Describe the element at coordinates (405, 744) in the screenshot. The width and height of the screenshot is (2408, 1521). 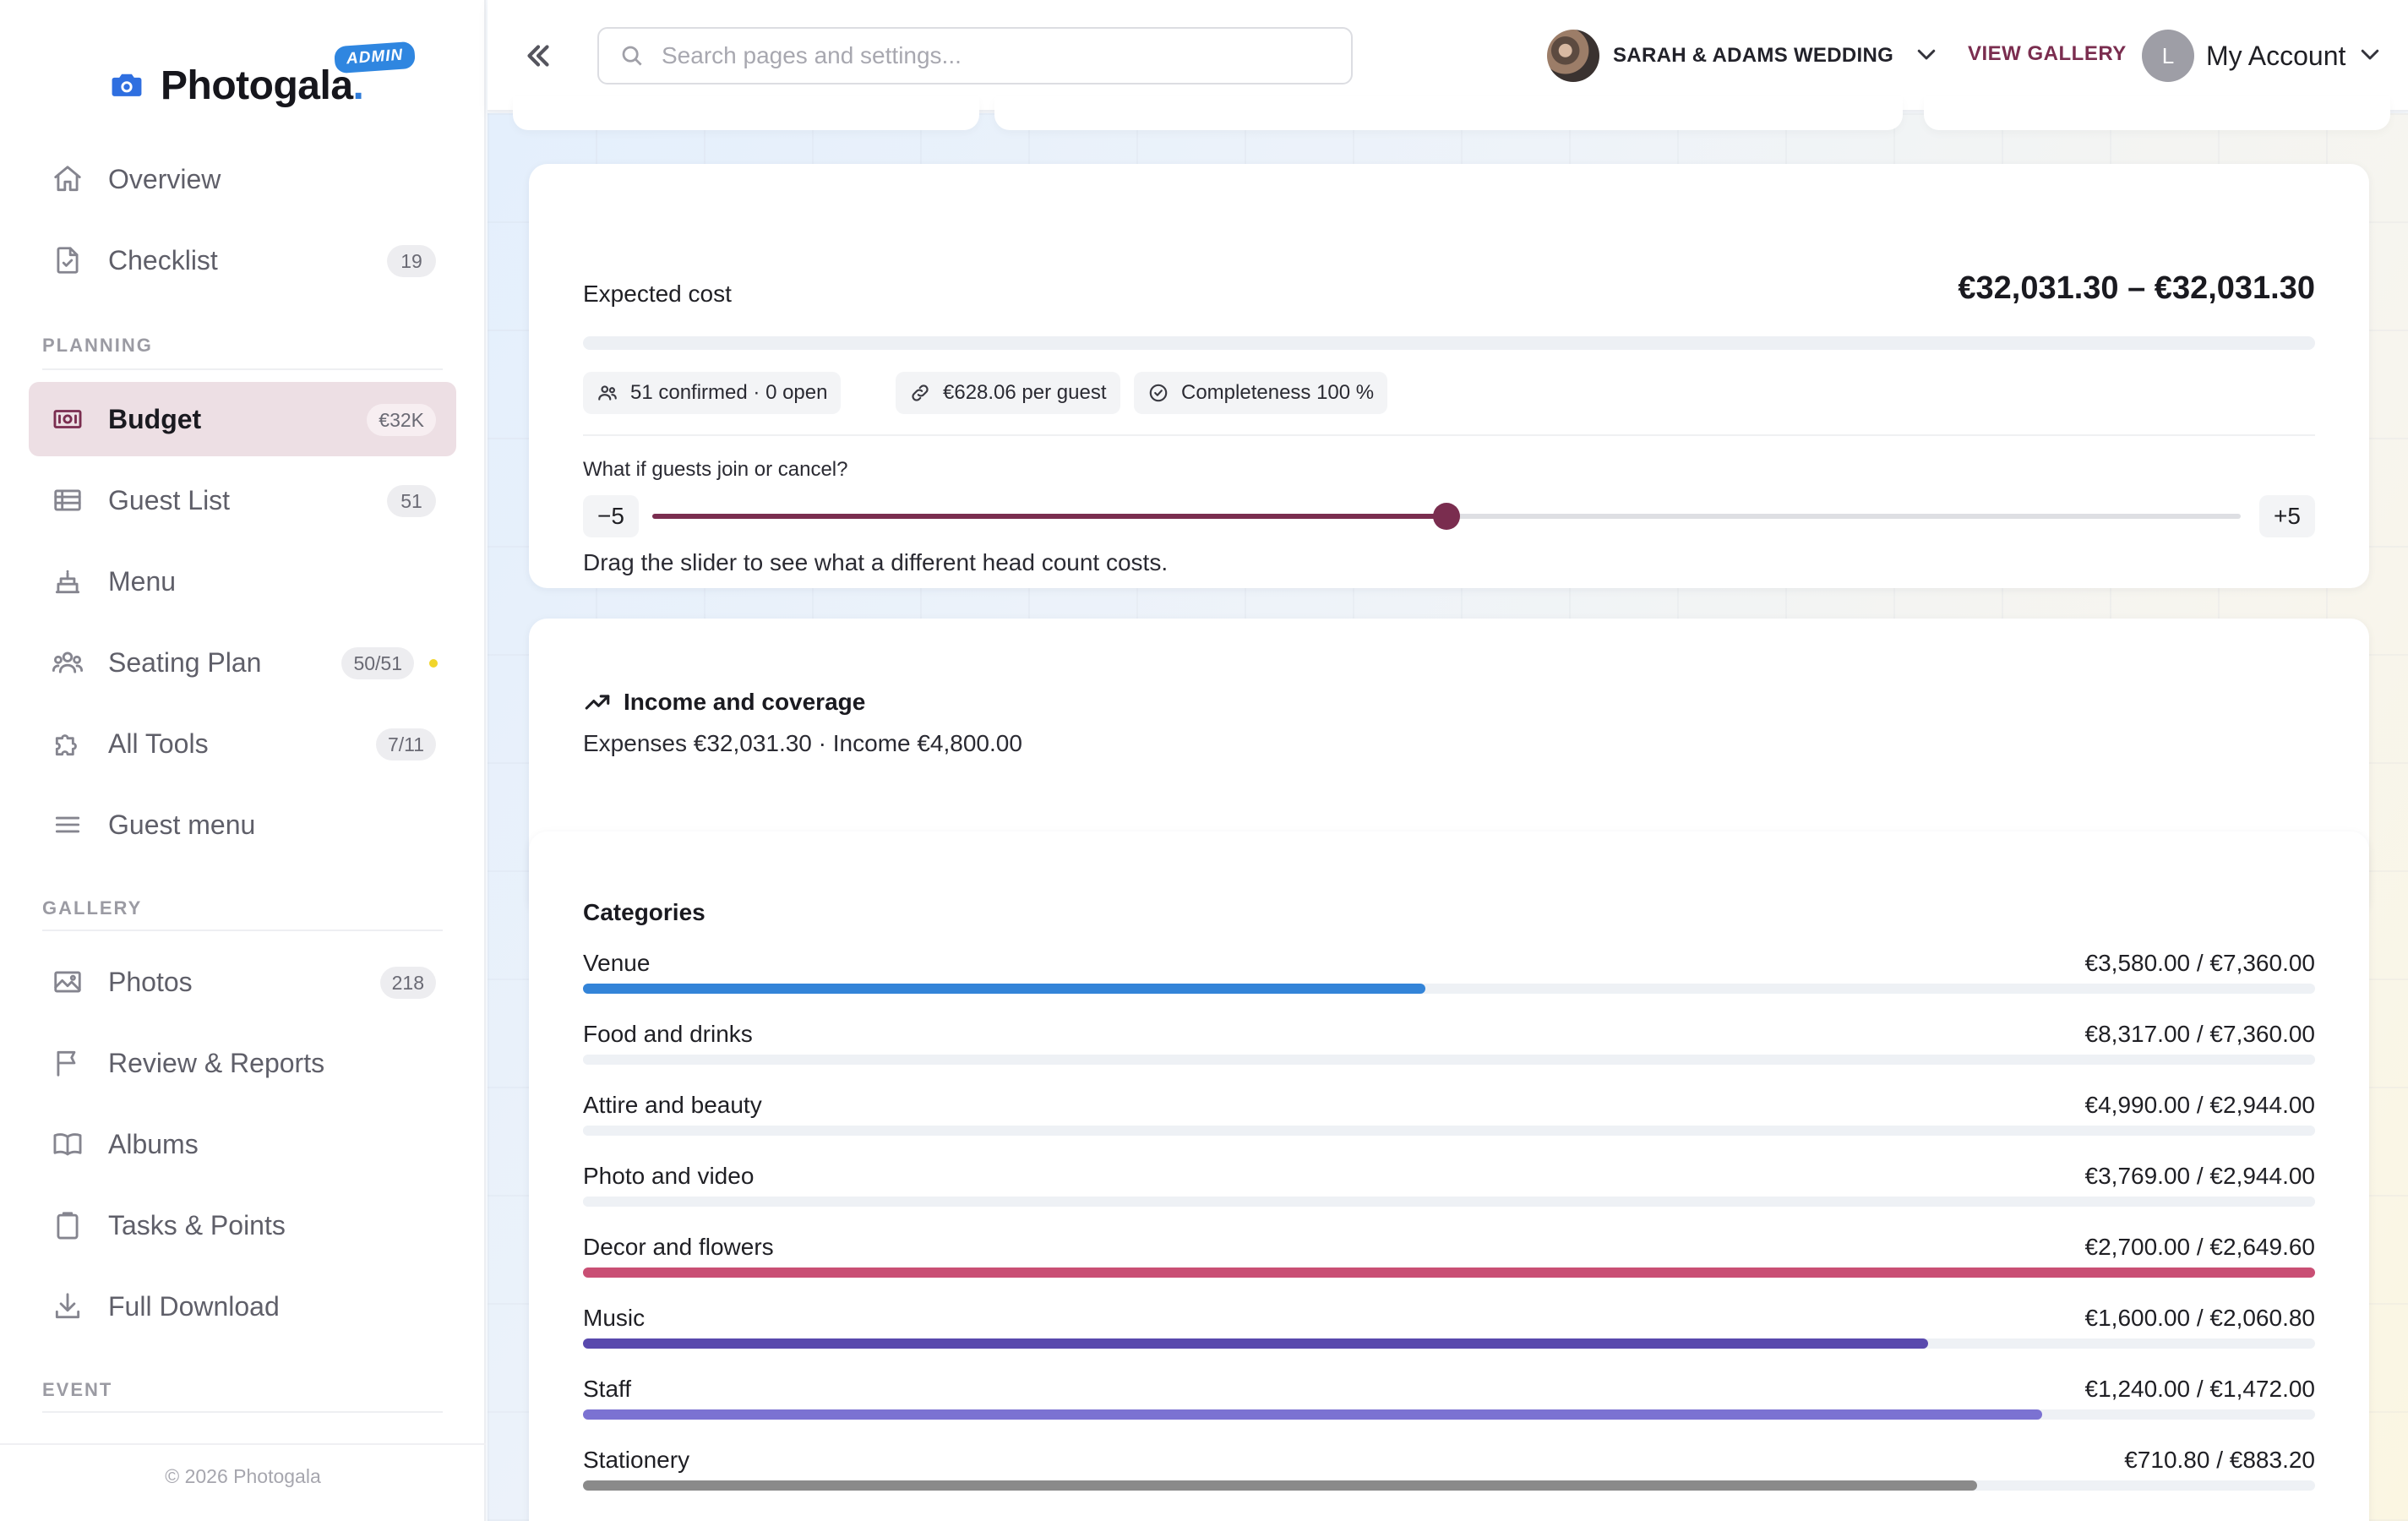
I see `count-badge: 7/11` at that location.